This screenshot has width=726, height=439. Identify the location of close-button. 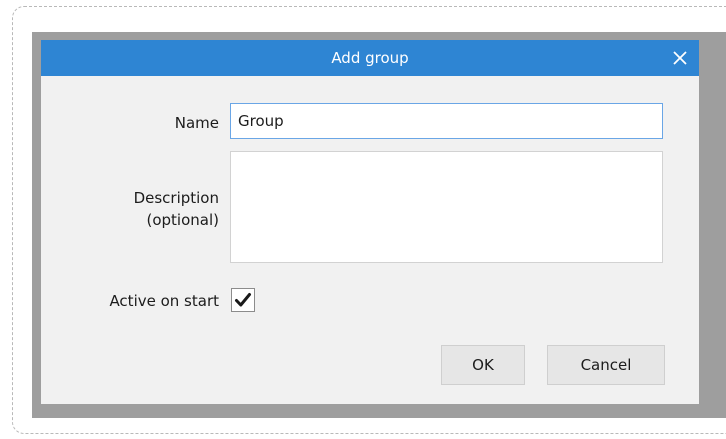
(680, 58).